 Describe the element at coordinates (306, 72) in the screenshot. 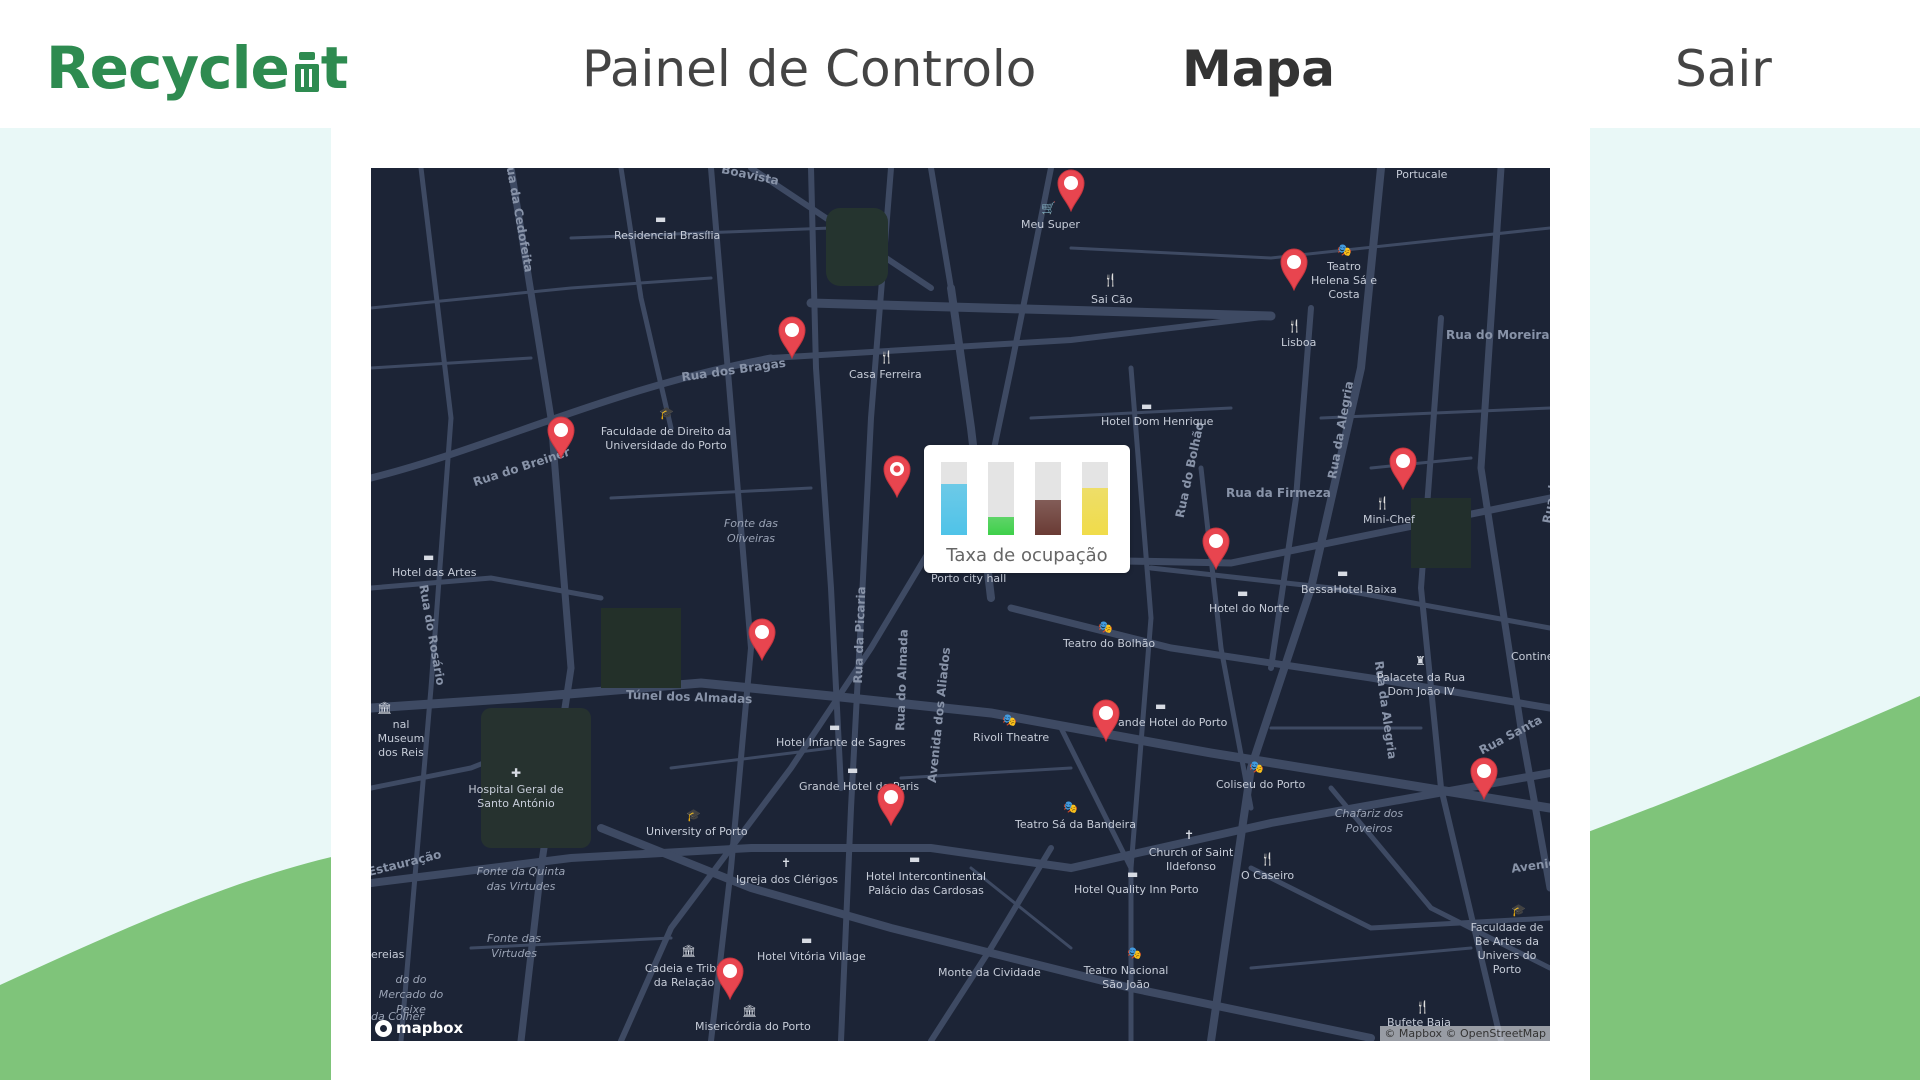

I see `recycle-bin-icon` at that location.